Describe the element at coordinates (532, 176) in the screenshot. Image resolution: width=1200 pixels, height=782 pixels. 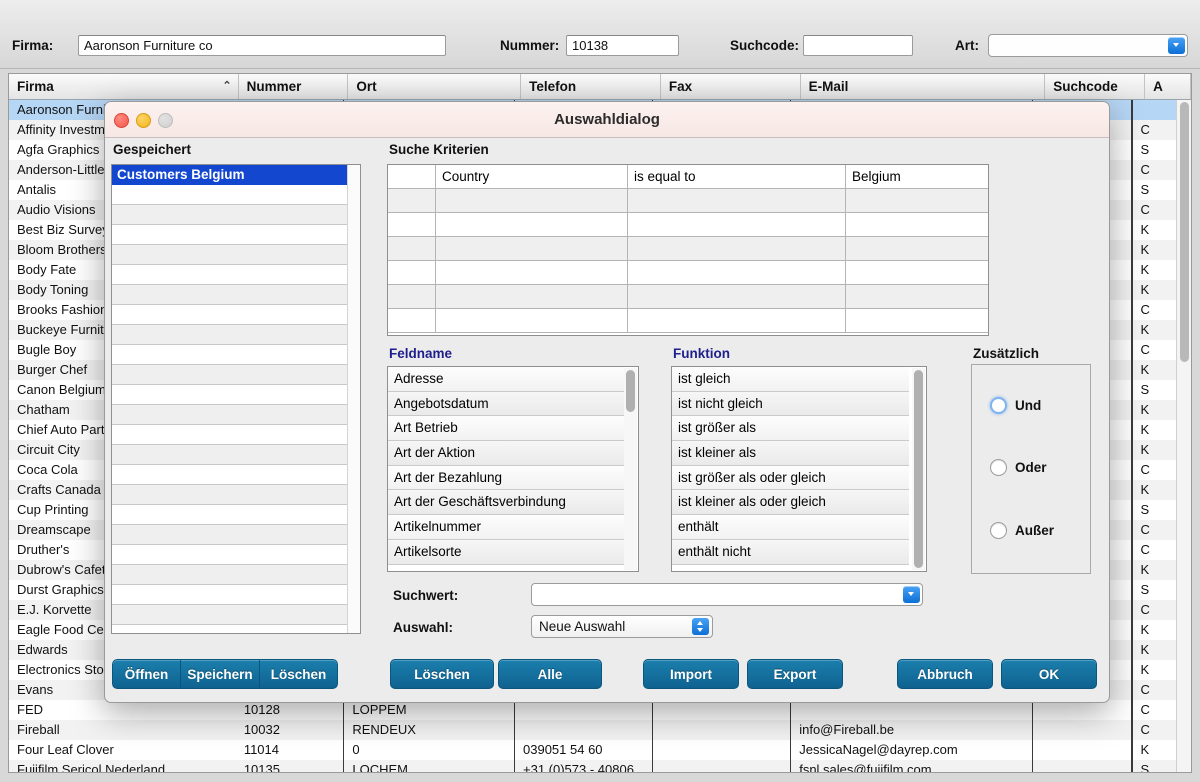
I see `criteria-cell-field: Country` at that location.